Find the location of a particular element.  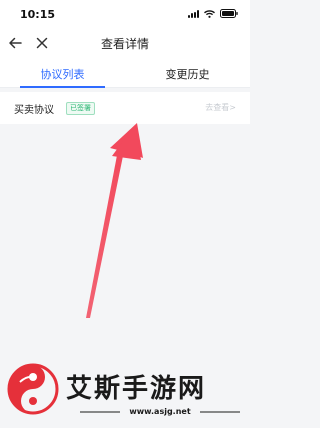

status-time: 10:15 is located at coordinates (38, 14).